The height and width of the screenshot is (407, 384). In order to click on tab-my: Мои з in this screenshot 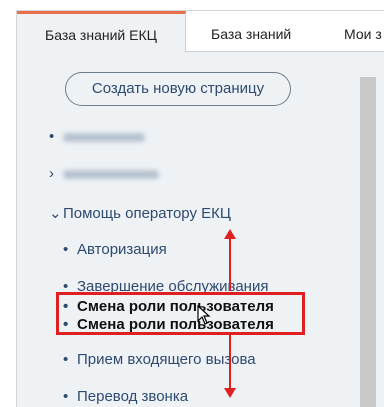, I will do `click(363, 31)`.